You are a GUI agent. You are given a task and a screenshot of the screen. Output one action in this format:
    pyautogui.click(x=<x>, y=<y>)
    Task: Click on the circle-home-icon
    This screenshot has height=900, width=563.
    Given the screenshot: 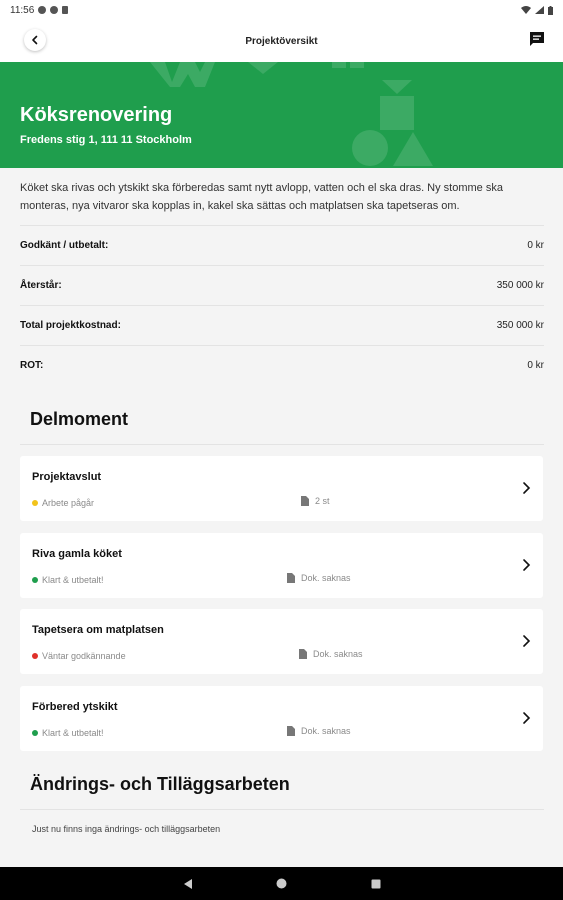 What is the action you would take?
    pyautogui.click(x=281, y=883)
    